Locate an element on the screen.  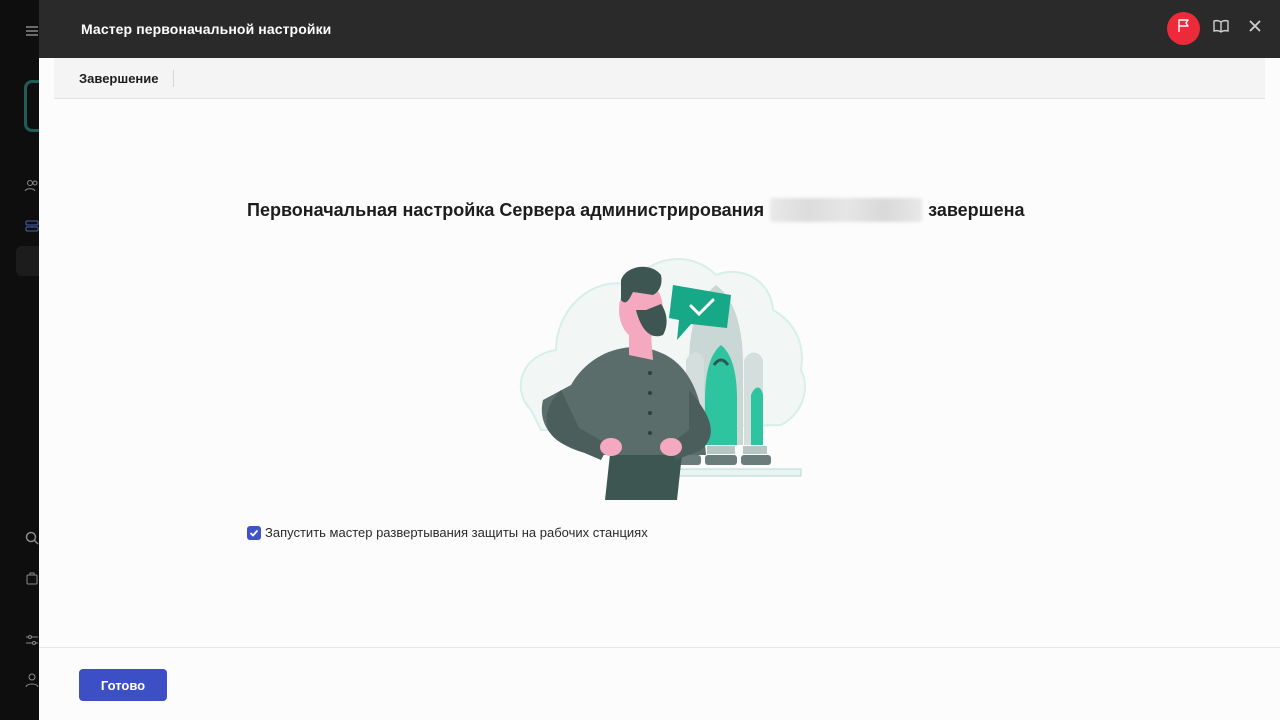
step-completion: Завершение is located at coordinates (114, 78).